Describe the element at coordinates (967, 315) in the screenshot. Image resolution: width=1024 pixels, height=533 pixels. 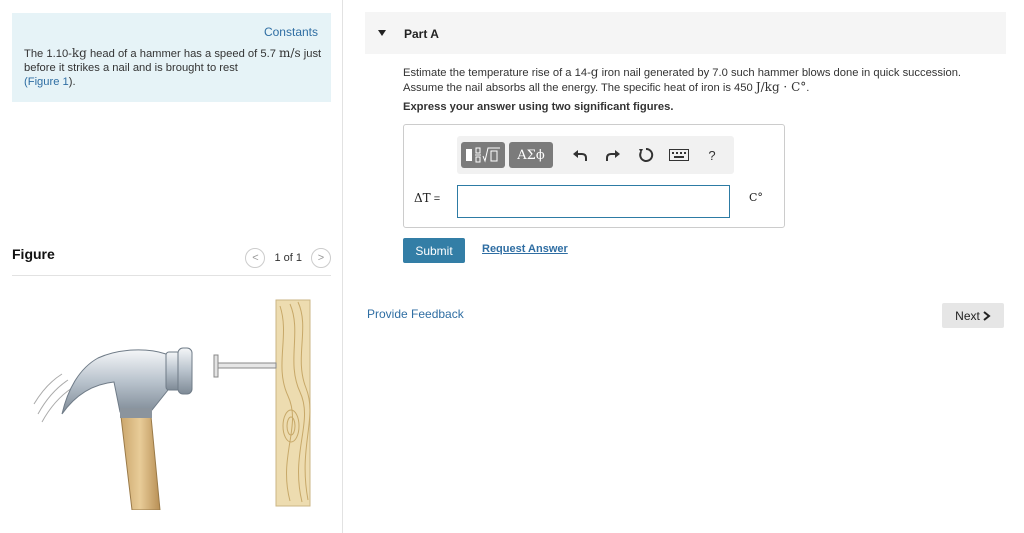
I see `next-button-label: Next` at that location.